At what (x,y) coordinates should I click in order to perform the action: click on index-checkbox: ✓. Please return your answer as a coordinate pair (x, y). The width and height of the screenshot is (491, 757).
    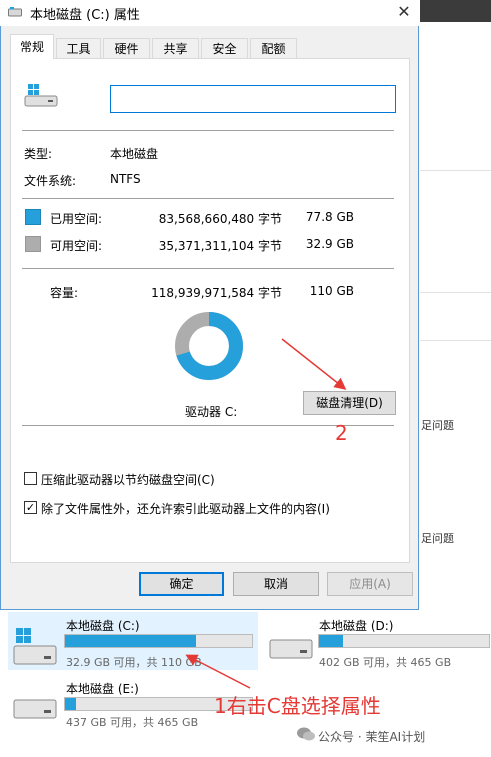
    Looking at the image, I should click on (30, 507).